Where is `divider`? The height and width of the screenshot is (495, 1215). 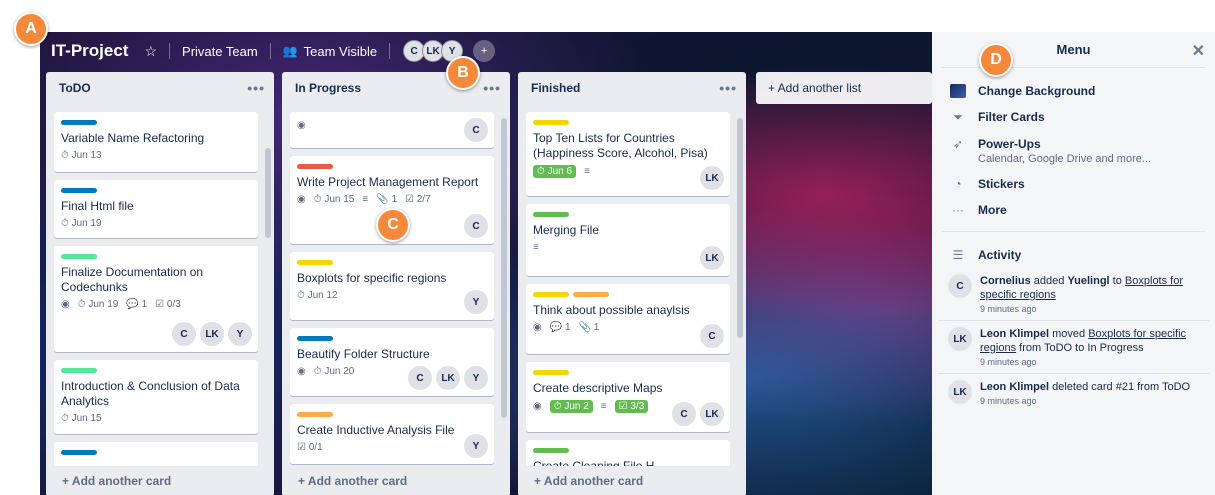
divider is located at coordinates (390, 51).